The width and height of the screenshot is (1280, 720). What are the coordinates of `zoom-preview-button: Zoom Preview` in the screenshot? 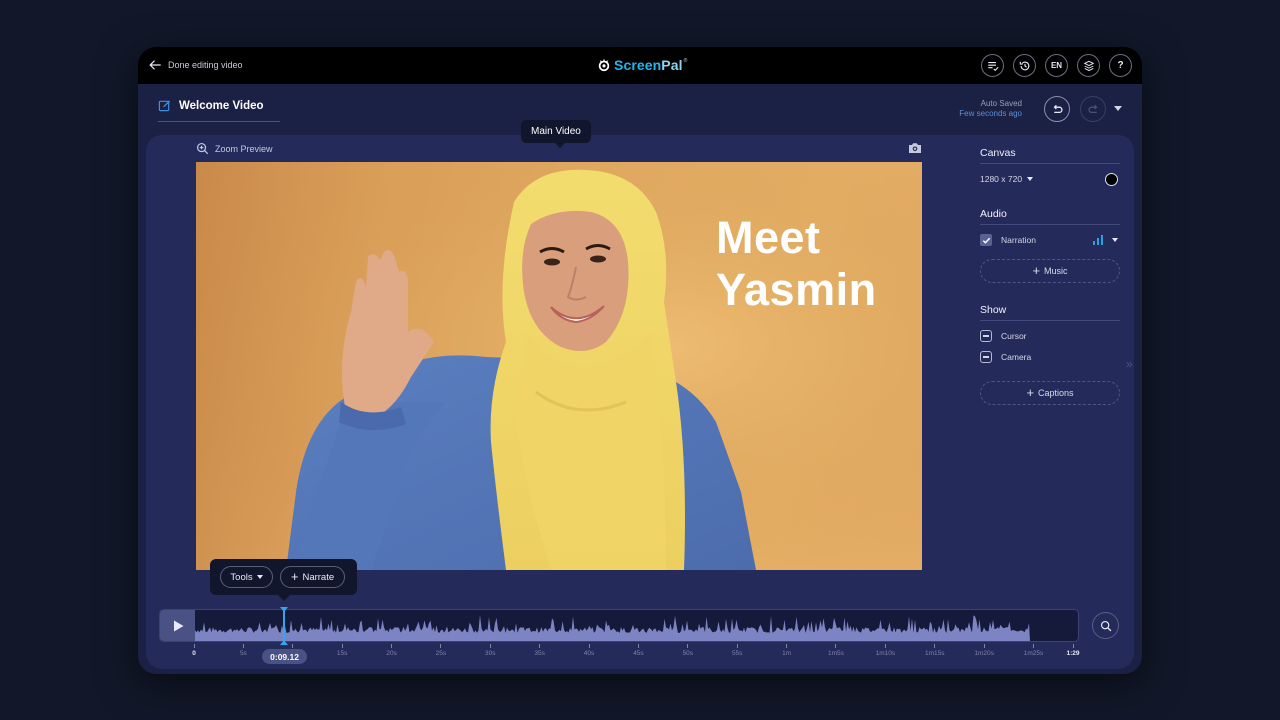 It's located at (234, 148).